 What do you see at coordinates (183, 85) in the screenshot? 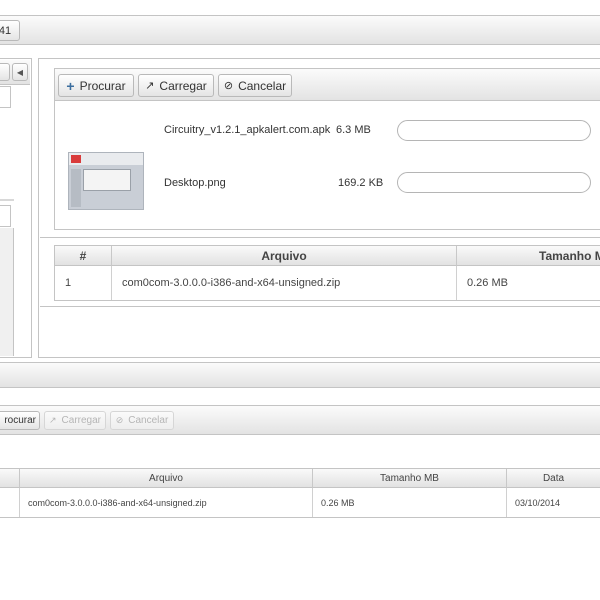
I see `upload-label: Carregar` at bounding box center [183, 85].